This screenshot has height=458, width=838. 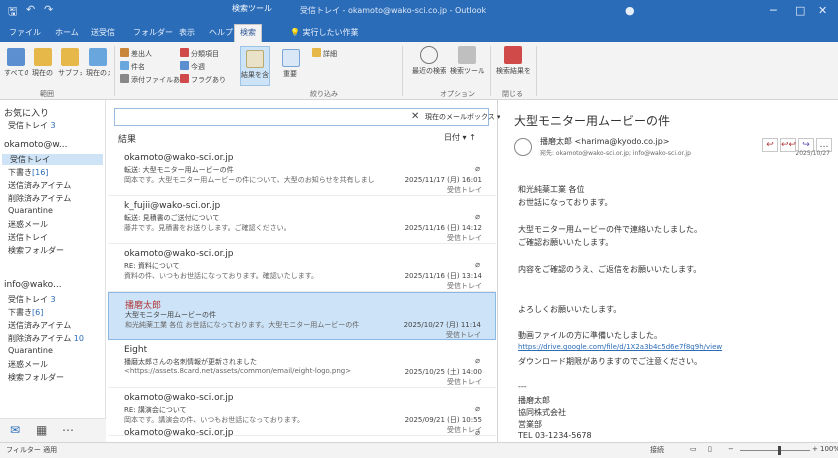 I want to click on tell-me-box: 💡 実行したい作業, so click(x=324, y=32).